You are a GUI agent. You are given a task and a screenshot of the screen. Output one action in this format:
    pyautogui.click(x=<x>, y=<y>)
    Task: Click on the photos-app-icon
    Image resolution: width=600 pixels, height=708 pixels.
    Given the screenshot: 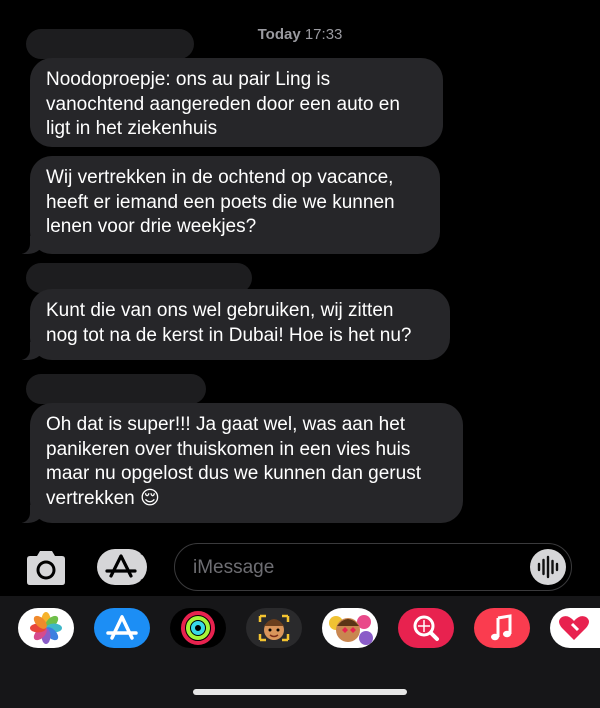 What is the action you would take?
    pyautogui.click(x=46, y=628)
    